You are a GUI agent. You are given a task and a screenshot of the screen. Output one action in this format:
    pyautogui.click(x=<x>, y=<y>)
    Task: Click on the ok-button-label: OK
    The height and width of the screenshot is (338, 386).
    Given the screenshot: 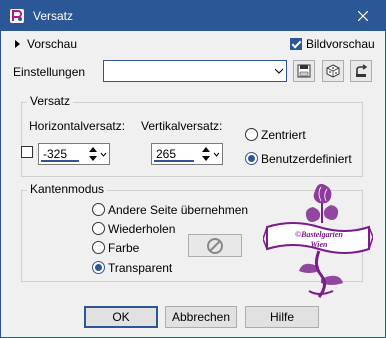 What is the action you would take?
    pyautogui.click(x=121, y=317)
    